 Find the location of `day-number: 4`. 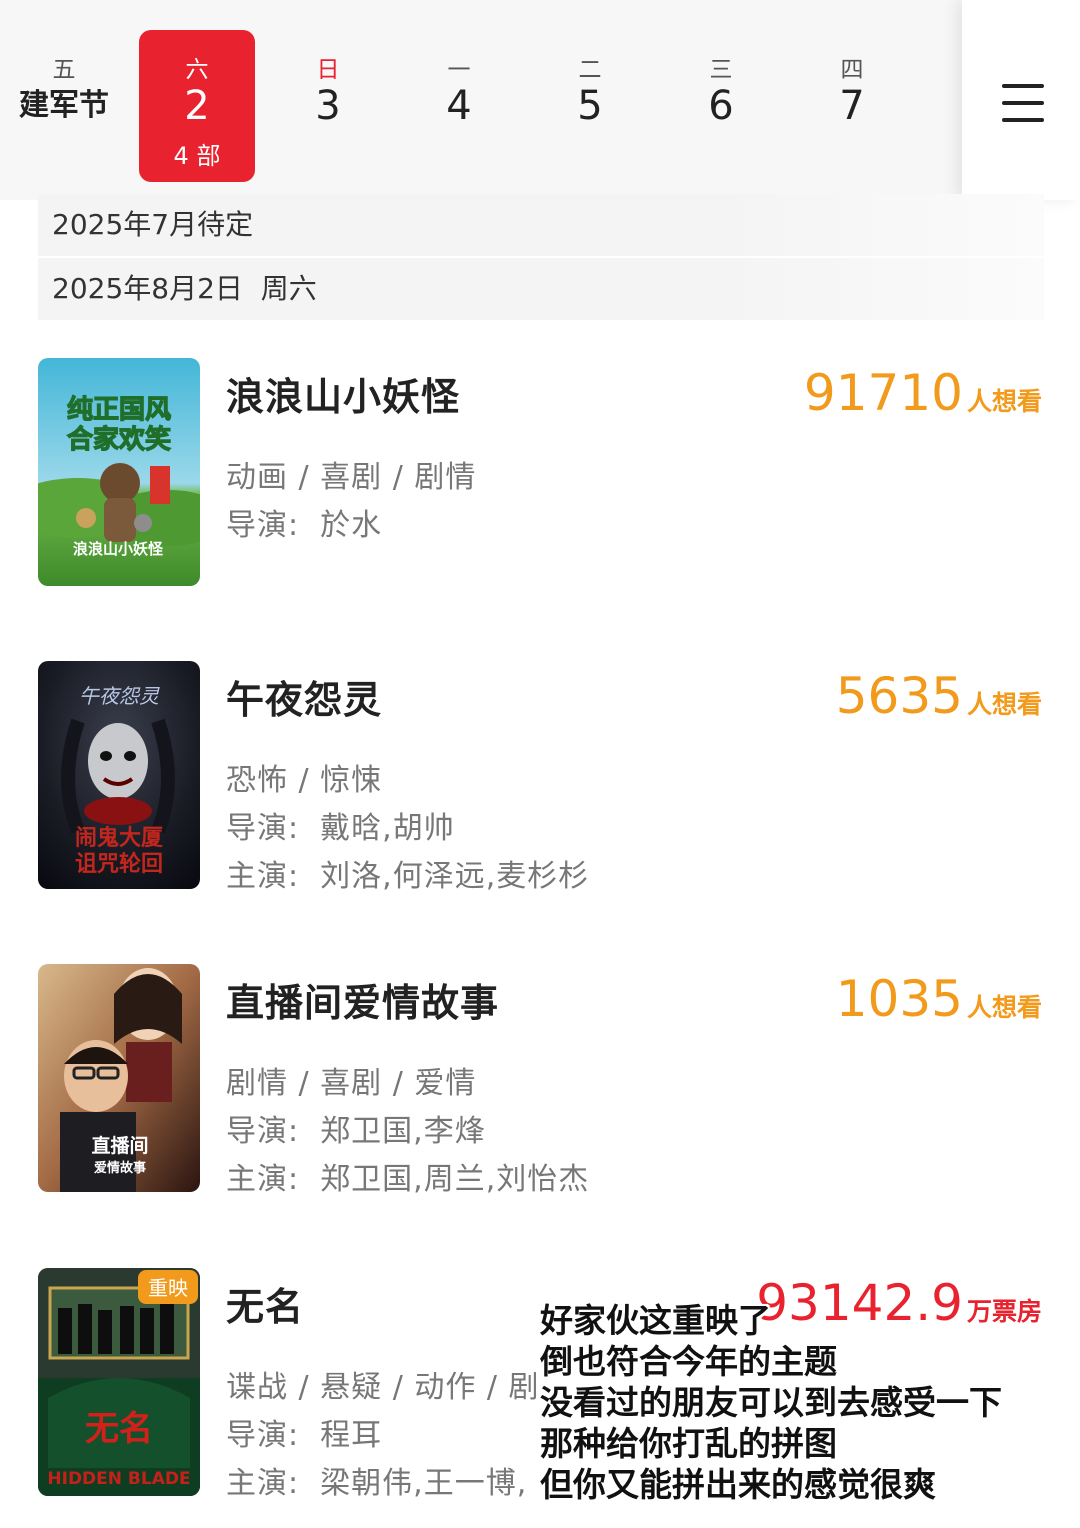

day-number: 4 is located at coordinates (459, 106).